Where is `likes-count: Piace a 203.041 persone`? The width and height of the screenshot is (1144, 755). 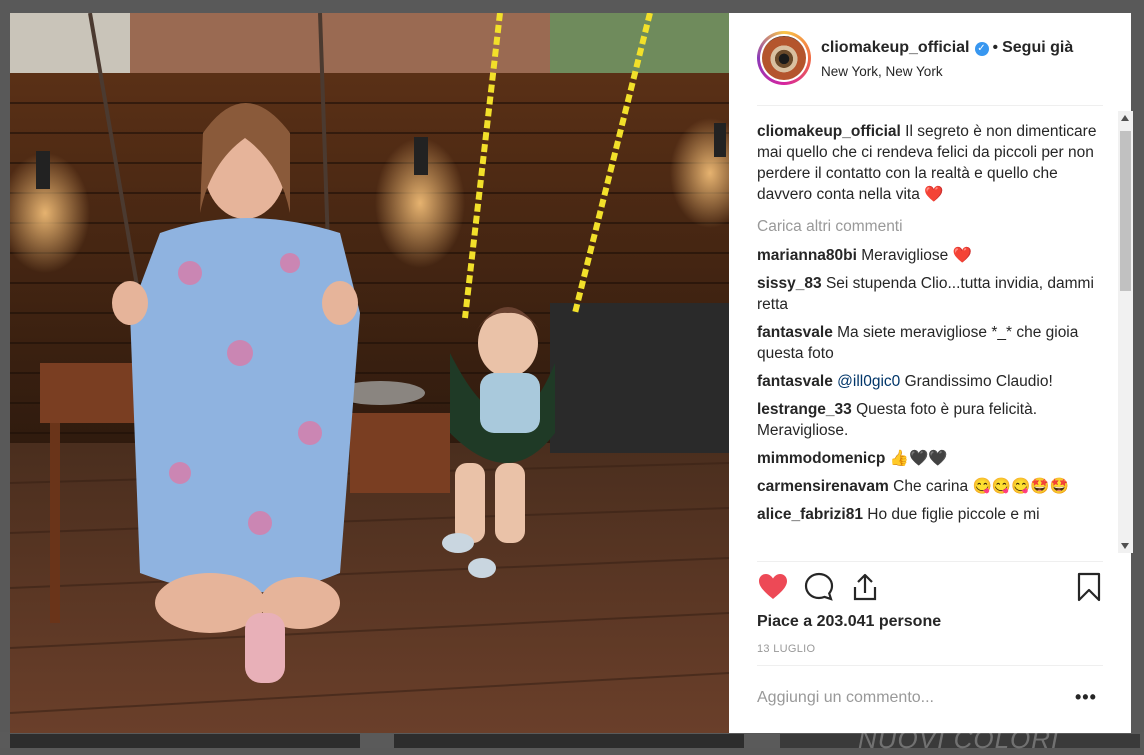
likes-count: Piace a 203.041 persone is located at coordinates (849, 622).